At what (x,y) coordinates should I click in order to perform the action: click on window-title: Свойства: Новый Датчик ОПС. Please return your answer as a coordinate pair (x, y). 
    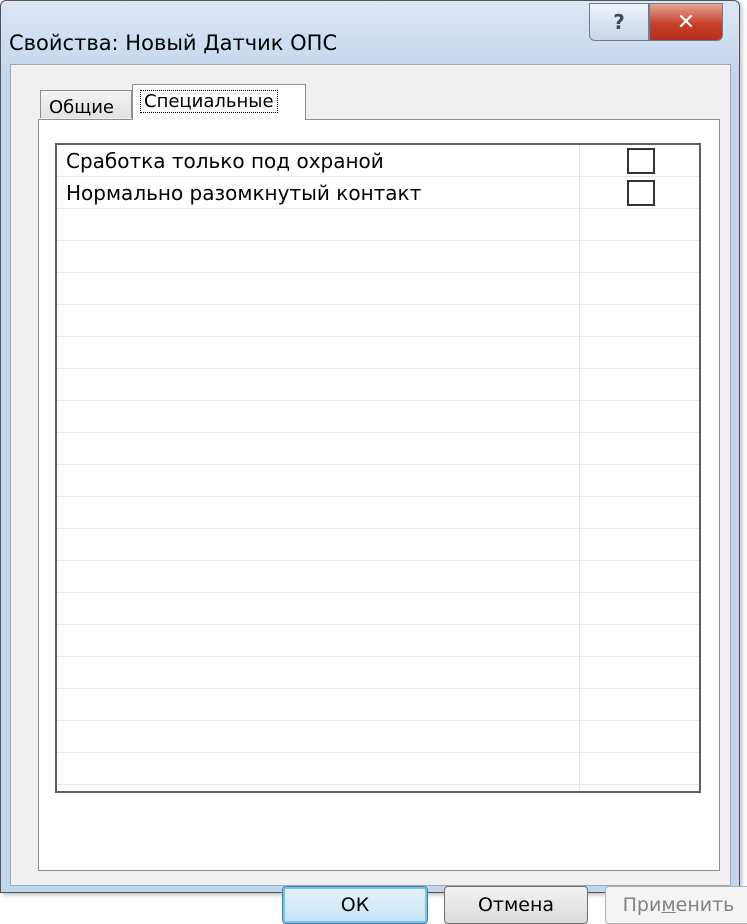
    Looking at the image, I should click on (173, 43).